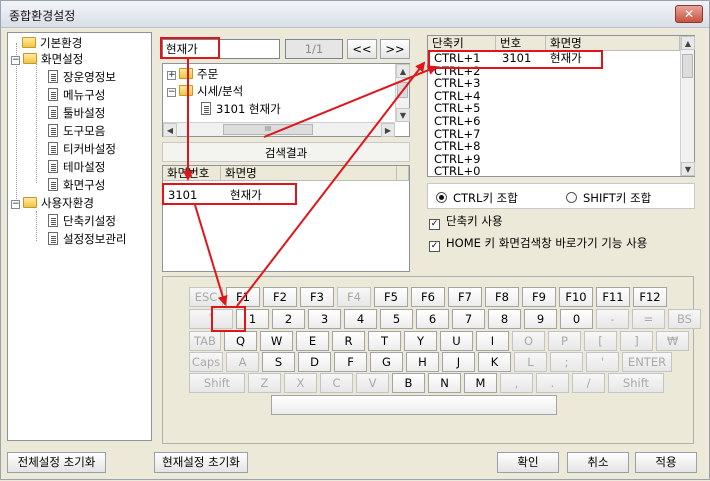 This screenshot has height=481, width=710. I want to click on tree-item-market-info: 장운영정보, so click(82, 77).